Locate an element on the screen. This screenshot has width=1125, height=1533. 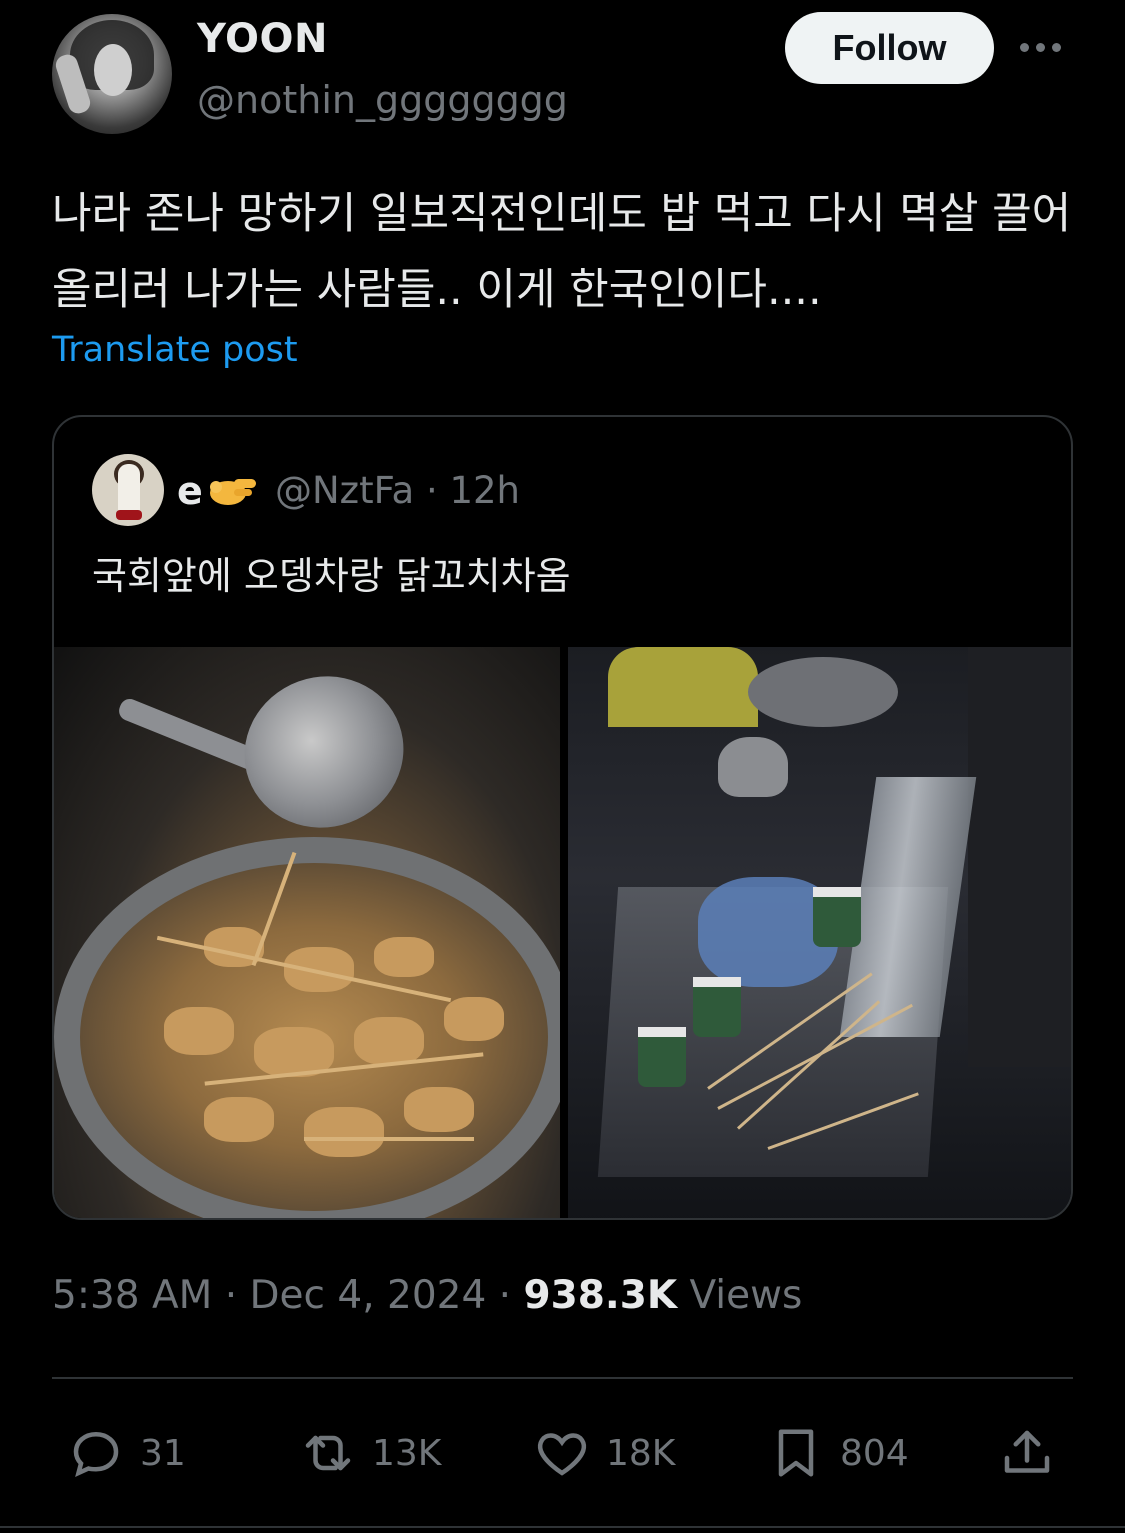
quoted-handle: @NztFa is located at coordinates (344, 490).